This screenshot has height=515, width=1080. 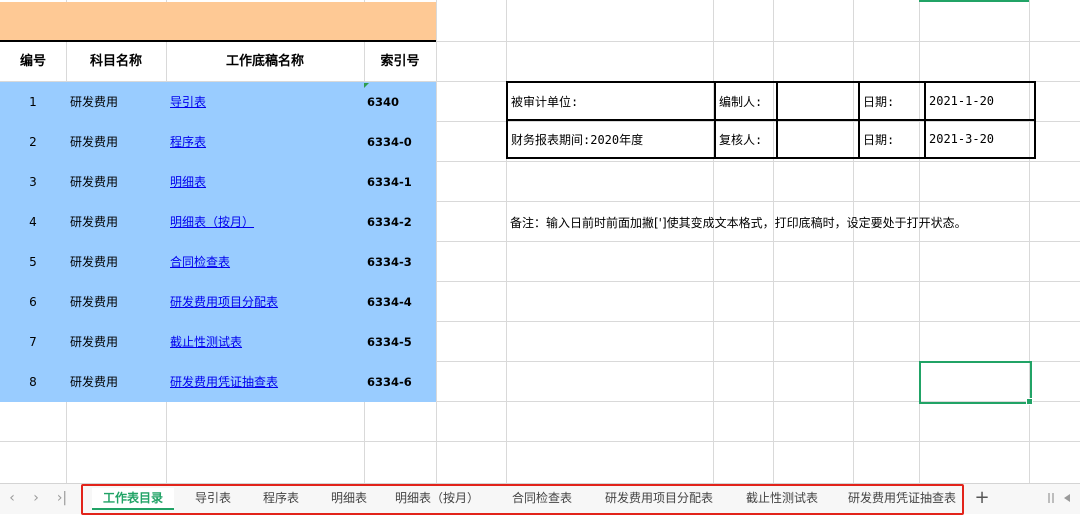 I want to click on preparer-value, so click(x=818, y=101).